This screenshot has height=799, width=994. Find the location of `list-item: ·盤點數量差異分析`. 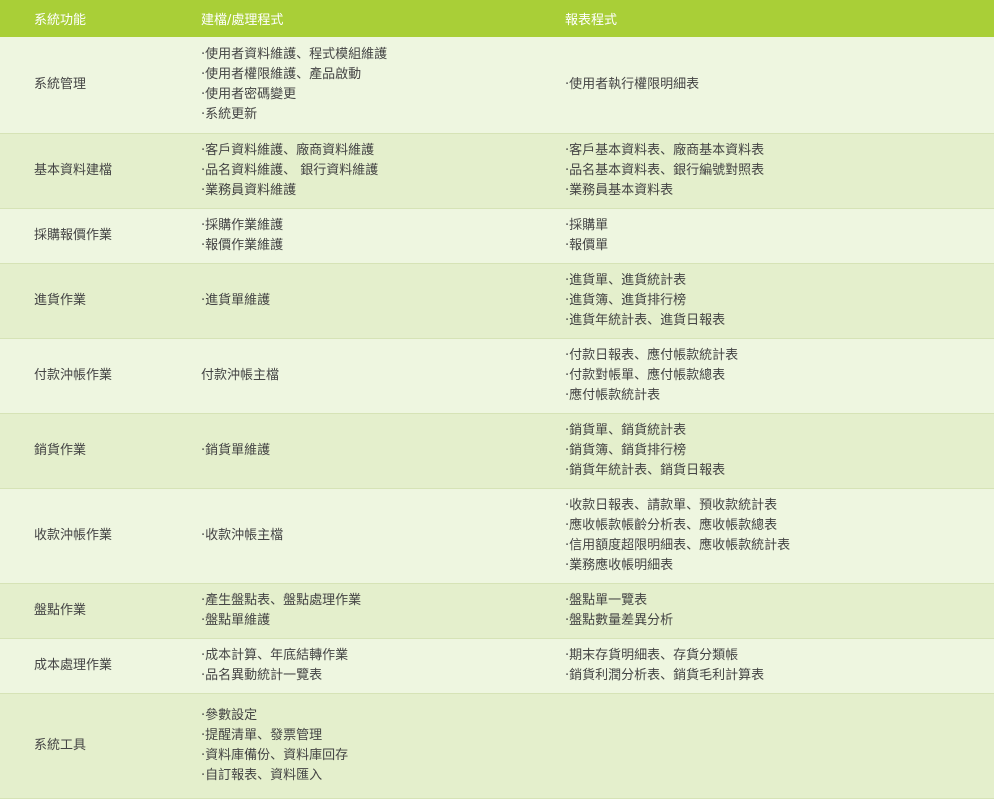

list-item: ·盤點數量差異分析 is located at coordinates (619, 620).